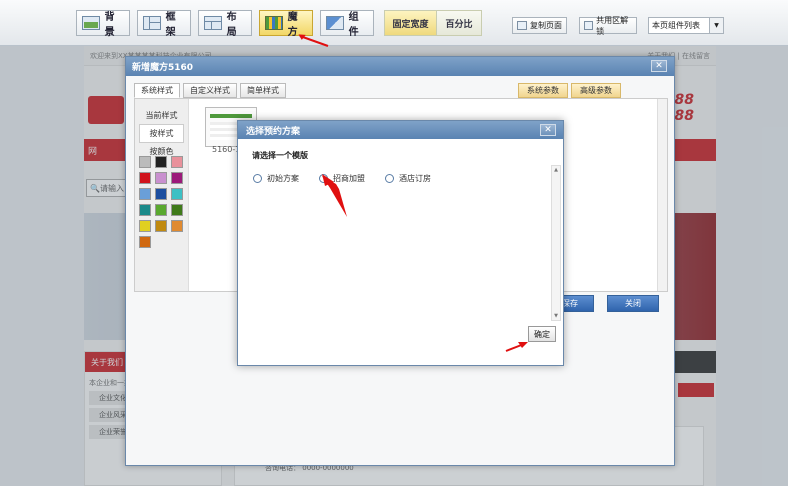  Describe the element at coordinates (543, 90) in the screenshot. I see `tab-system-params: 系统参数` at that location.